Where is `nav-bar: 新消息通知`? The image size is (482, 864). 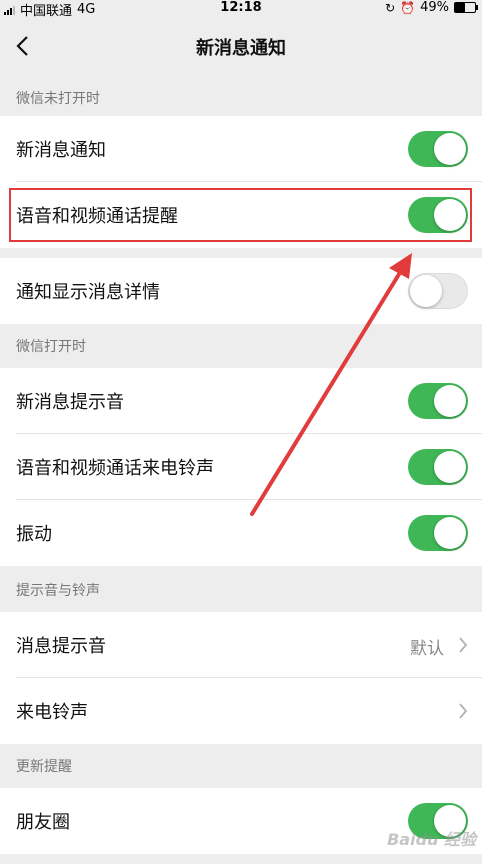
nav-bar: 新消息通知 is located at coordinates (241, 46).